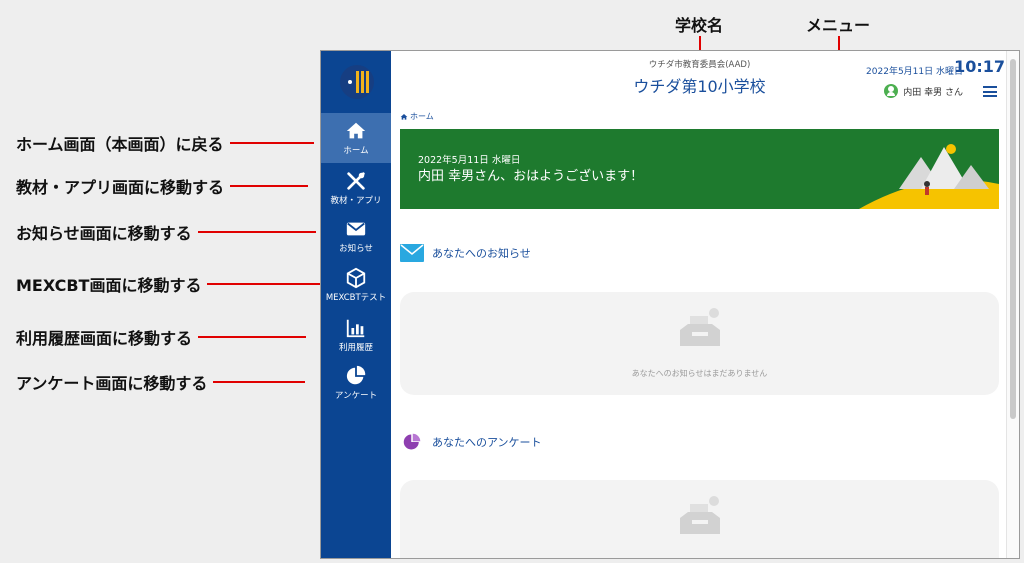  Describe the element at coordinates (422, 116) in the screenshot. I see `breadcrumb-home: ホーム` at that location.